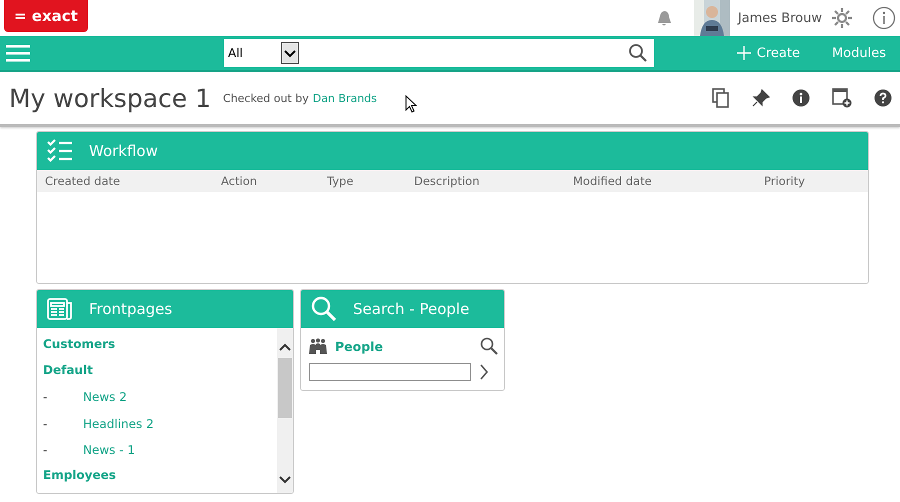 This screenshot has height=502, width=900. What do you see at coordinates (883, 98) in the screenshot?
I see `help-icon` at bounding box center [883, 98].